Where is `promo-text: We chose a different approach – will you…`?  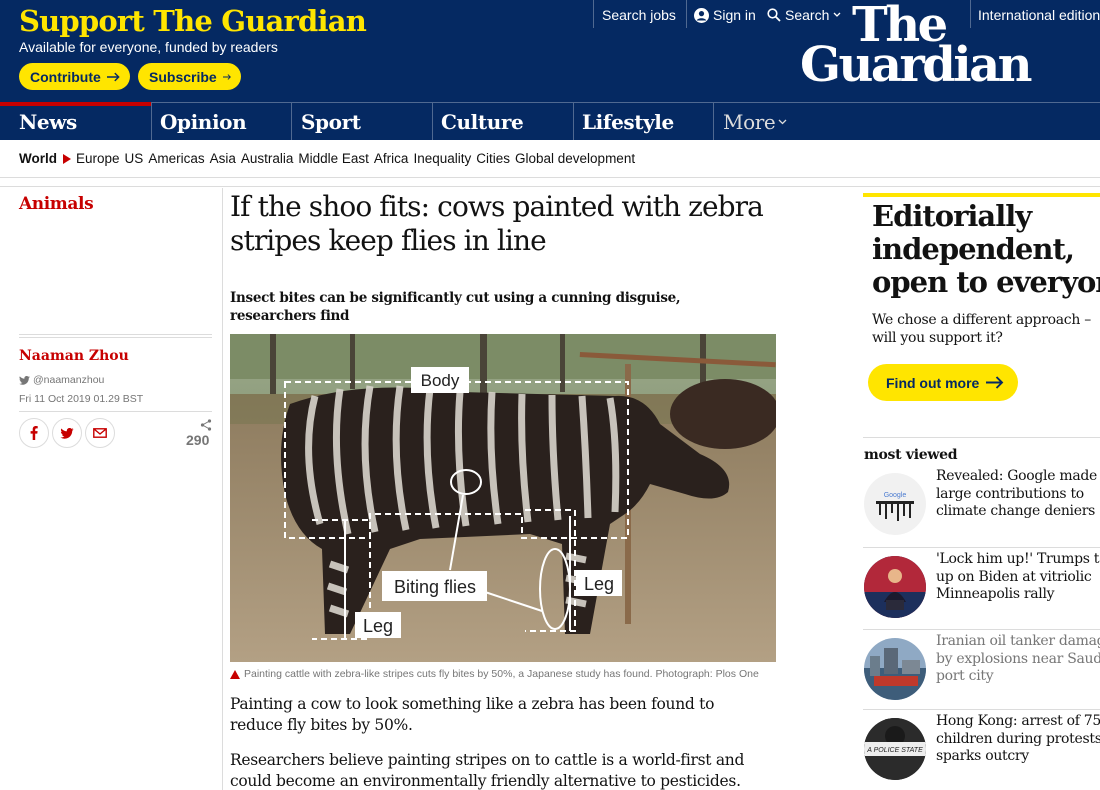
promo-text: We chose a different approach – will you… is located at coordinates (981, 329).